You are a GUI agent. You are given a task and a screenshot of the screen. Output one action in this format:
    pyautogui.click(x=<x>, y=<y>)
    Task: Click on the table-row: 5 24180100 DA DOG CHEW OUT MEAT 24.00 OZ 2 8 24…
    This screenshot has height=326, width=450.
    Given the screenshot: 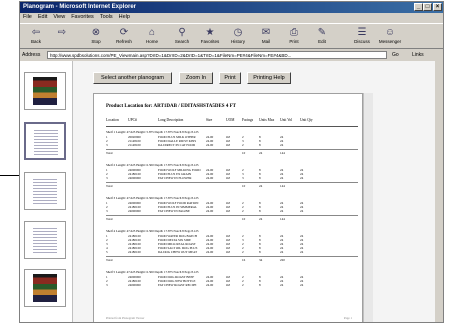 What is the action you would take?
    pyautogui.click(x=232, y=252)
    